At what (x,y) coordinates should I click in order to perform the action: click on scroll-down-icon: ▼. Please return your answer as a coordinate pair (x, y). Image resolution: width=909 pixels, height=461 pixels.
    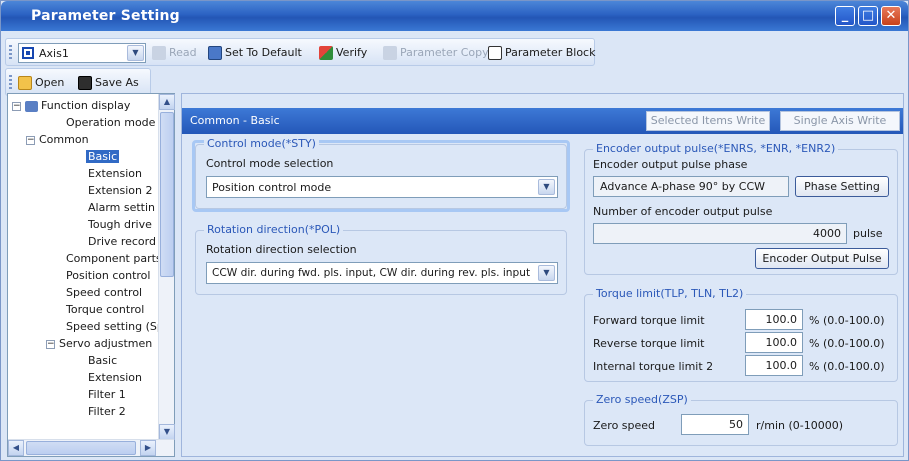
    Looking at the image, I should click on (167, 432).